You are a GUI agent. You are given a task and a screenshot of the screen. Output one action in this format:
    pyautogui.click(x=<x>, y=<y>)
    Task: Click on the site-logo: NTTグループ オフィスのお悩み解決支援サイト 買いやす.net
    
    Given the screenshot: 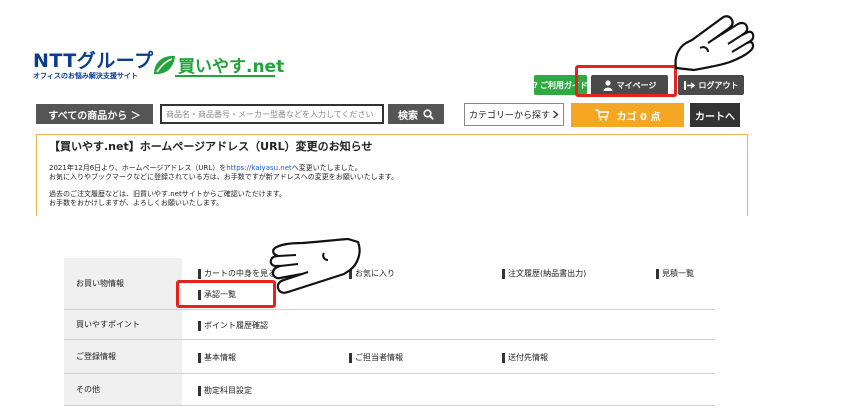 What is the action you would take?
    pyautogui.click(x=158, y=66)
    